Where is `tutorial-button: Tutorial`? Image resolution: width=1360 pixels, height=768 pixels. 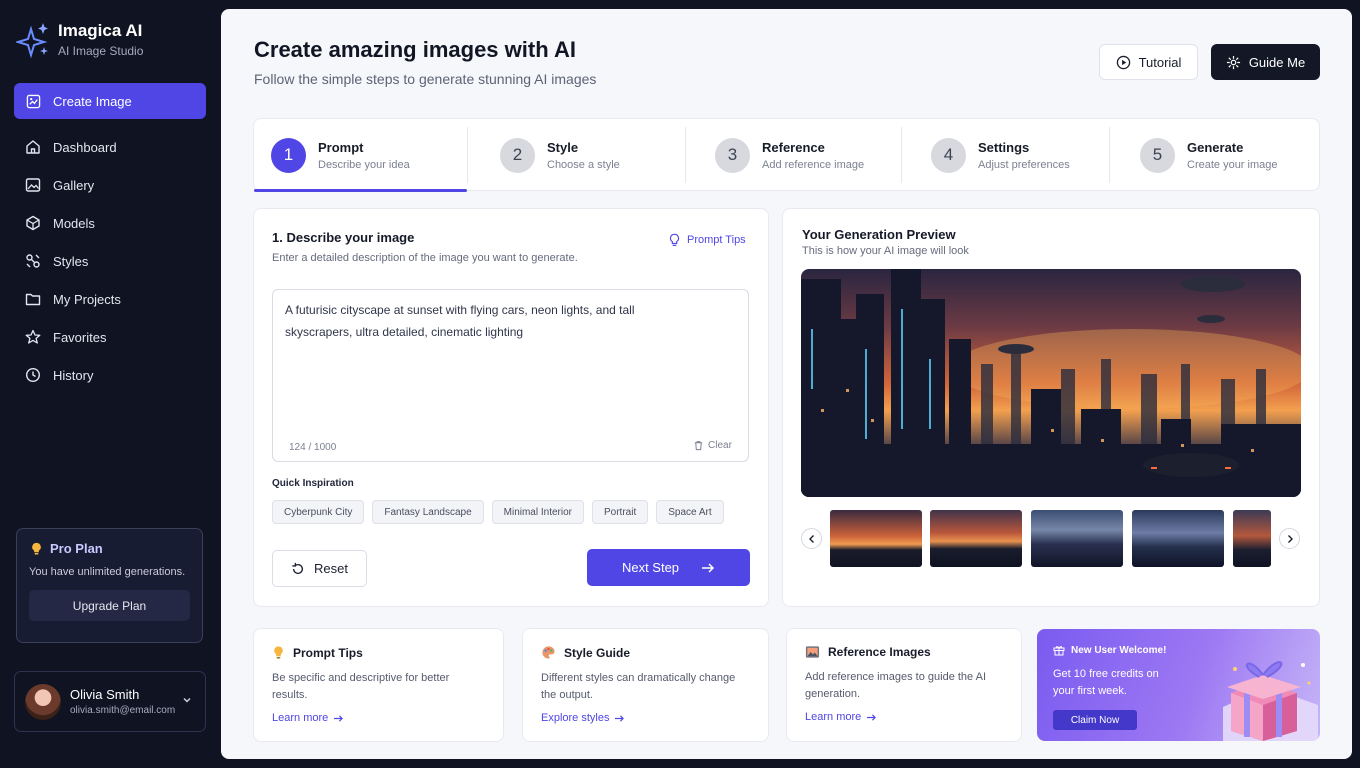
tutorial-button: Tutorial is located at coordinates (1148, 62).